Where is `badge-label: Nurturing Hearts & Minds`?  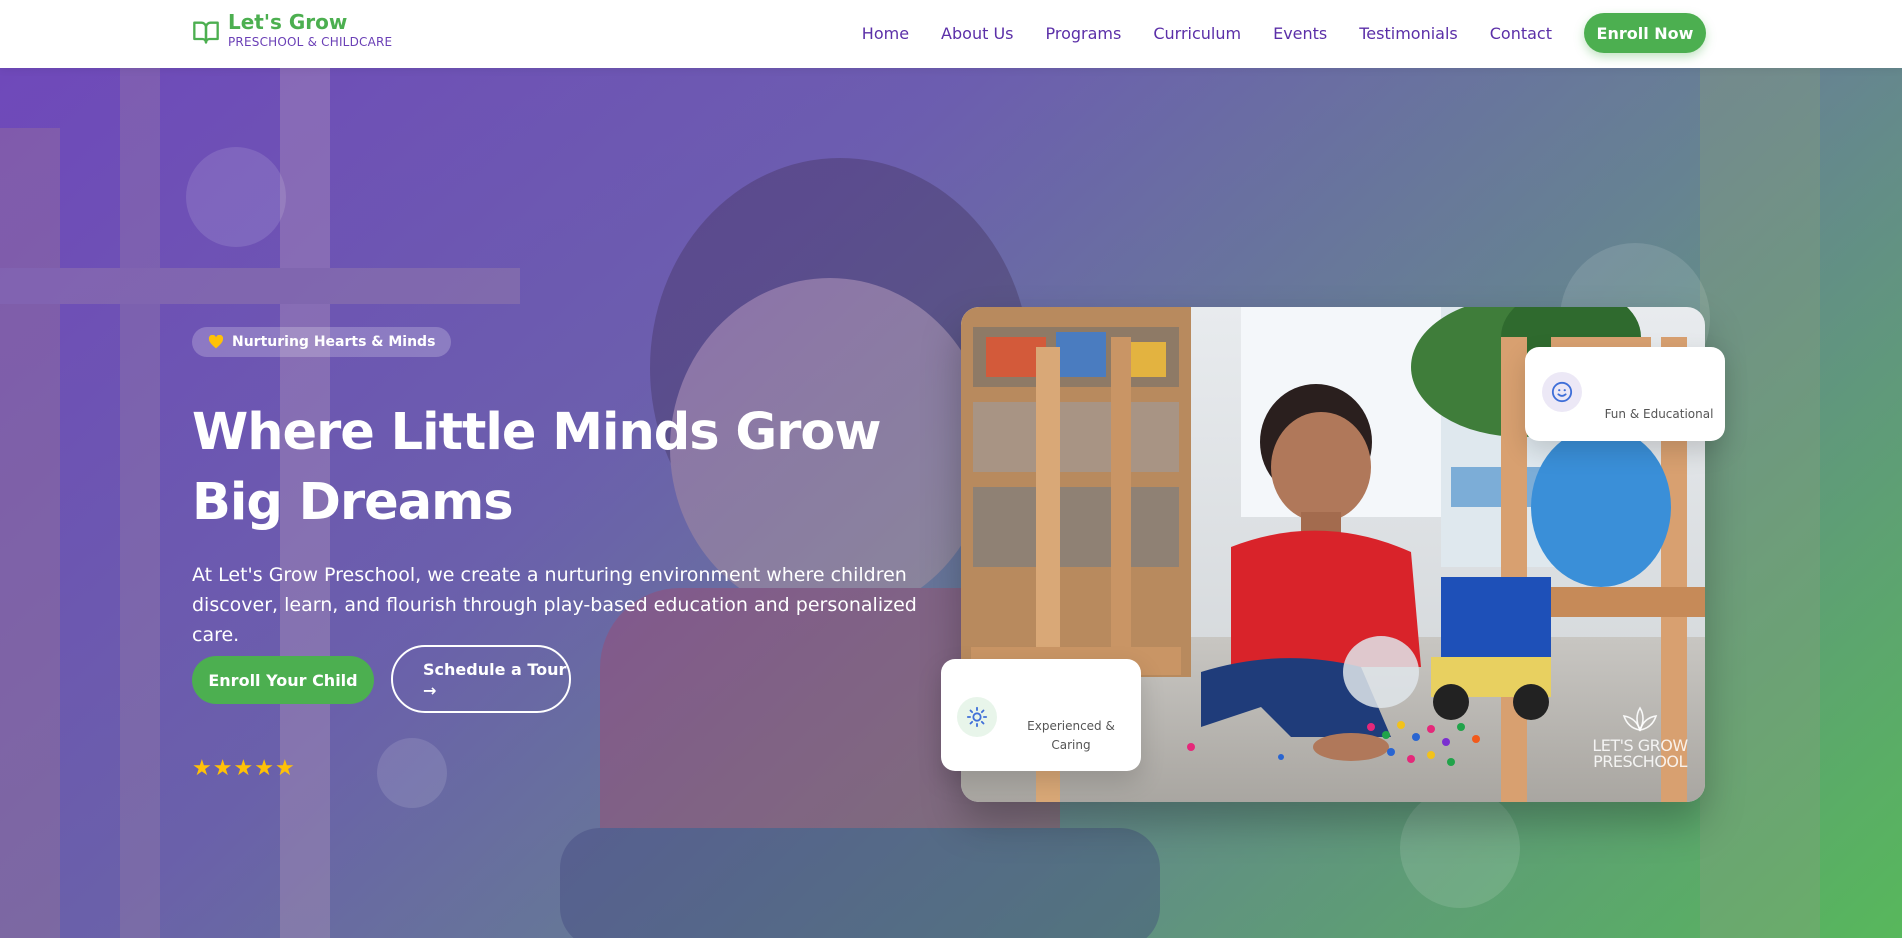 badge-label: Nurturing Hearts & Minds is located at coordinates (334, 342).